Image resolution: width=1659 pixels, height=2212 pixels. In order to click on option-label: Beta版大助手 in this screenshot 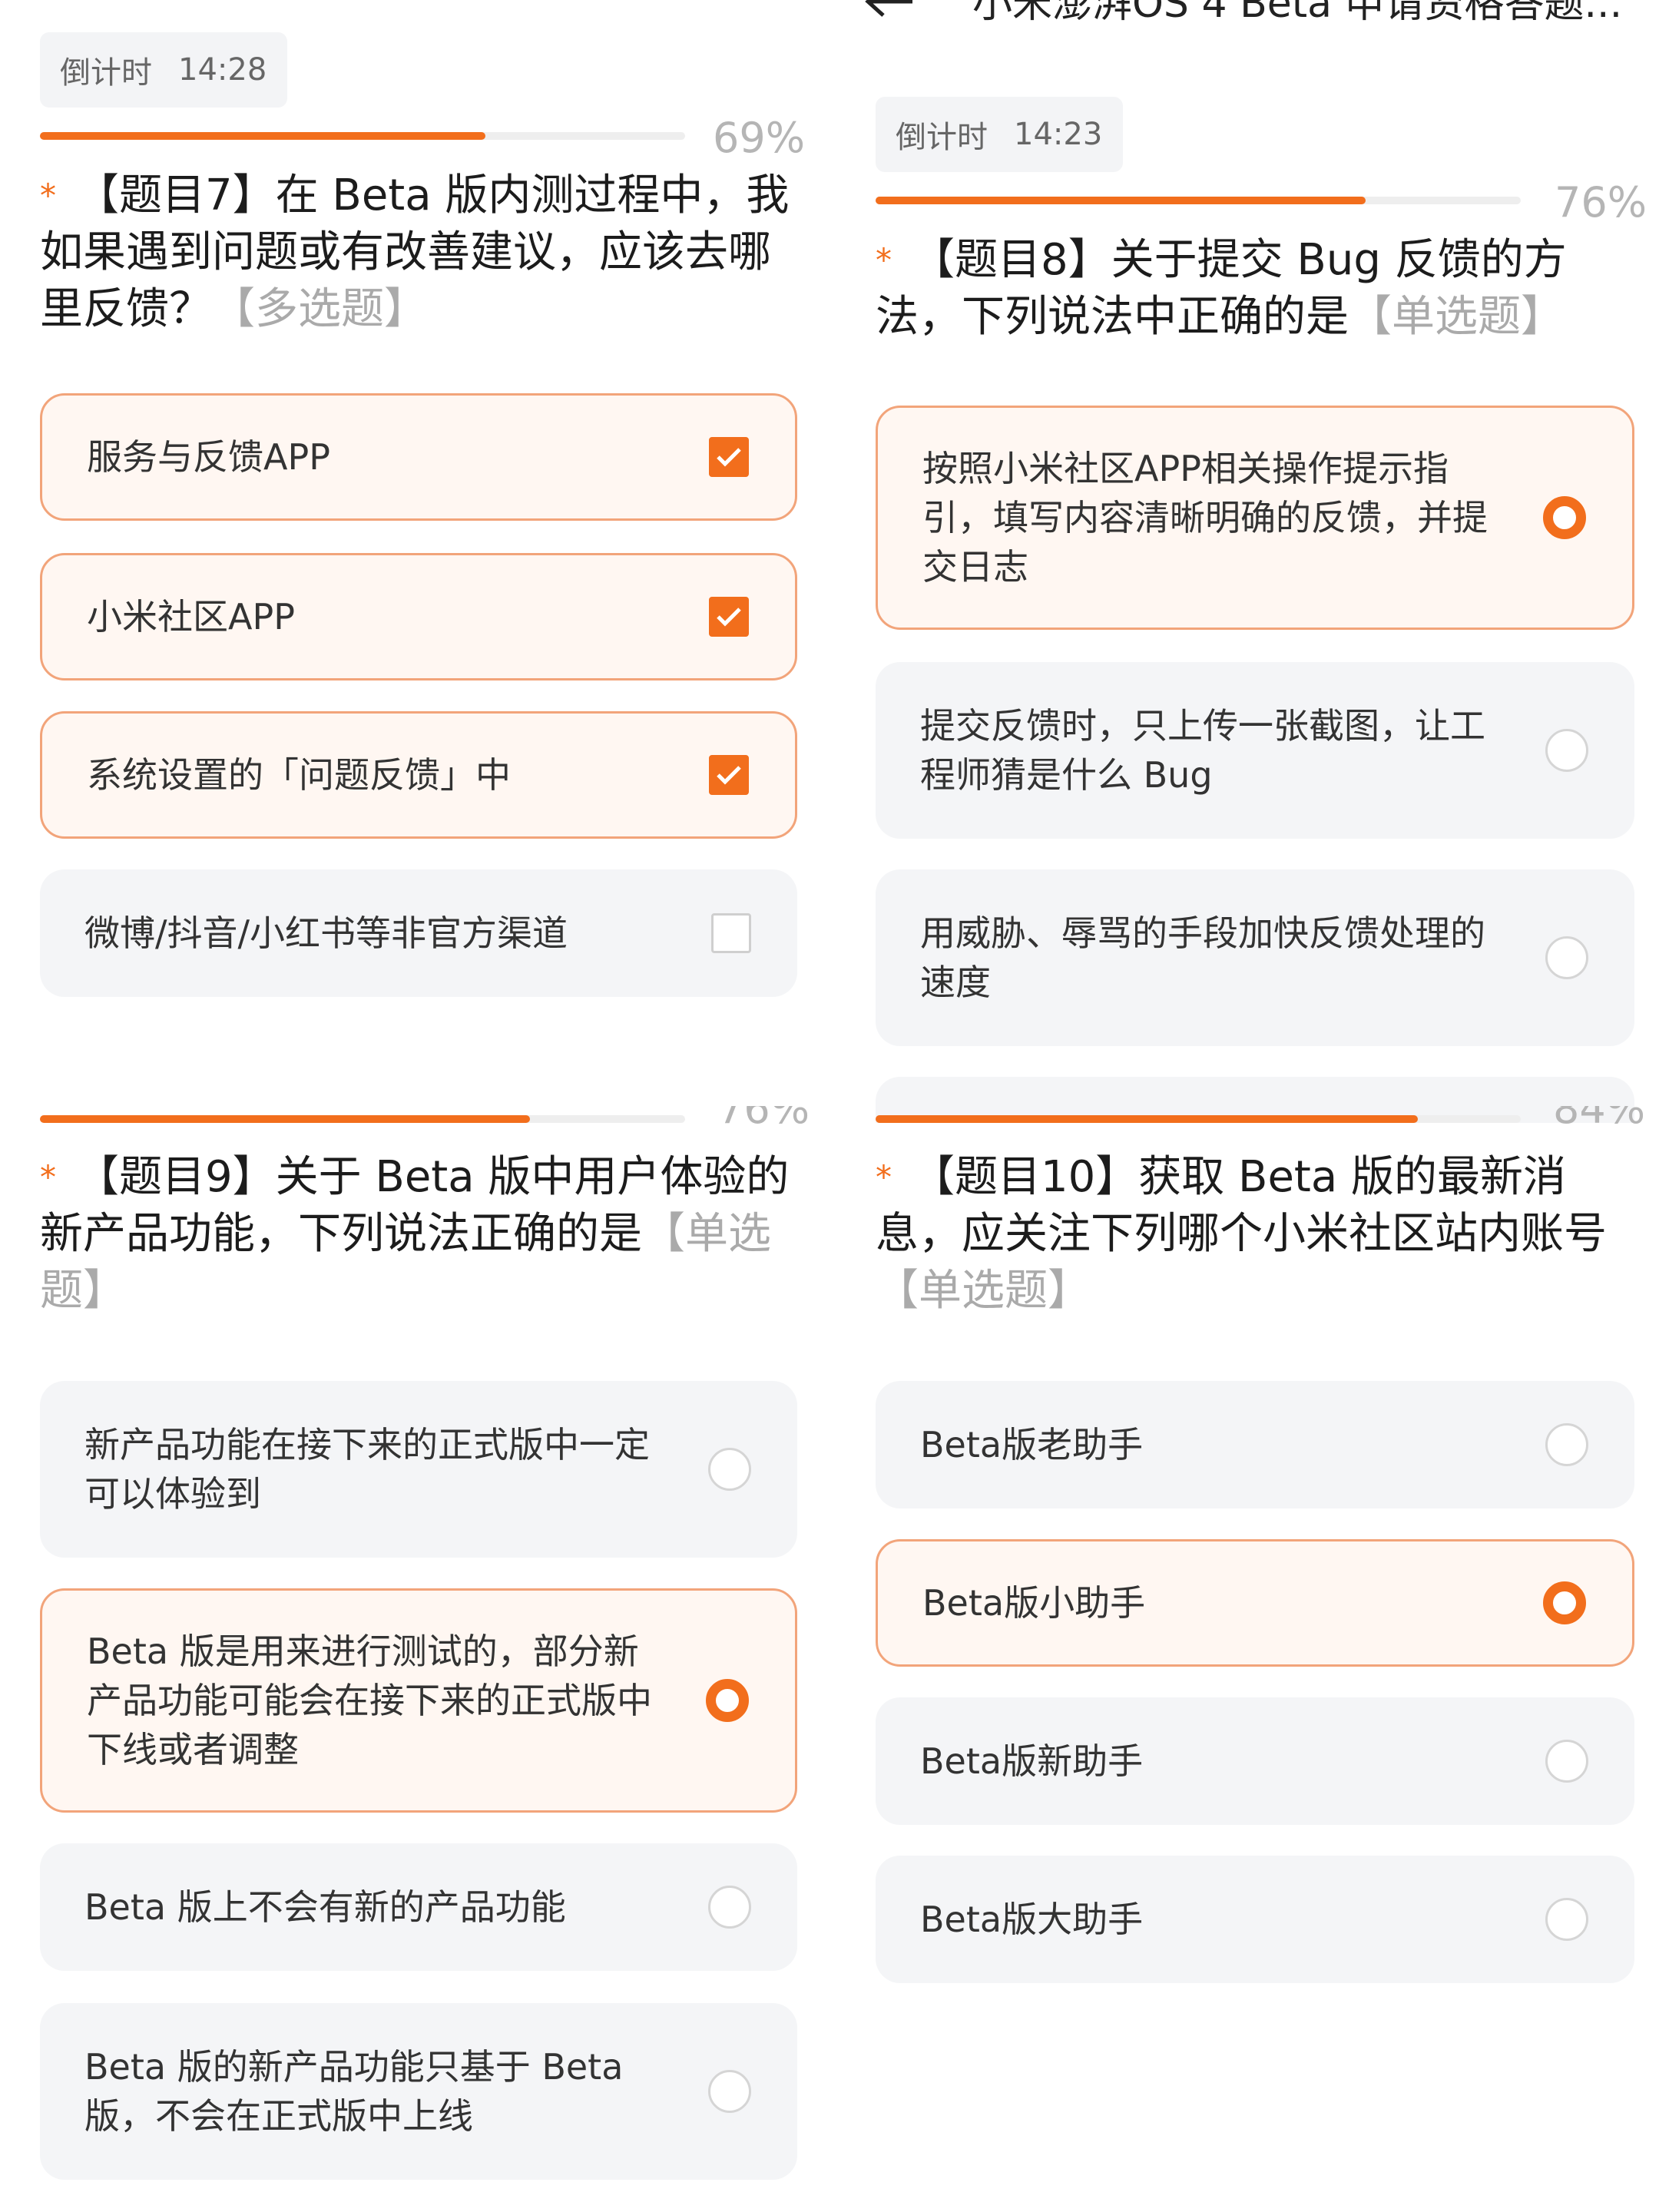, I will do `click(1032, 1920)`.